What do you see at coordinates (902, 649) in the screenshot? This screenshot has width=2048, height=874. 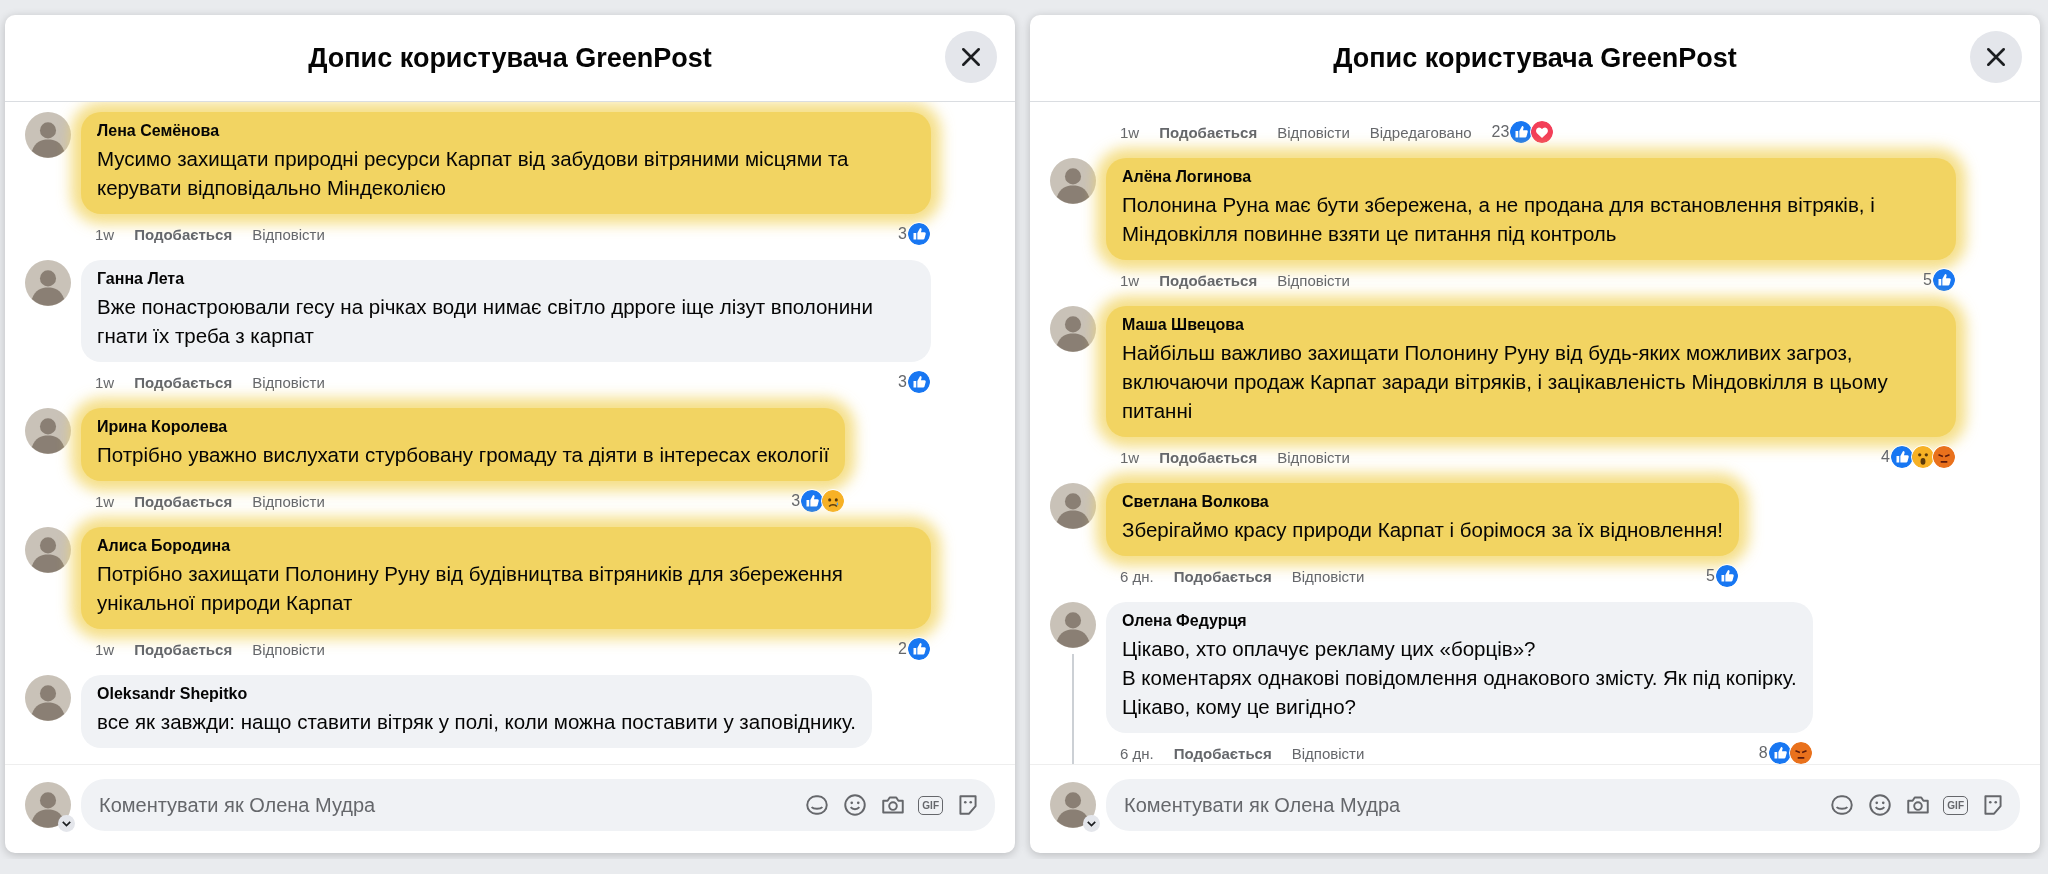 I see `reaction-count: 2` at bounding box center [902, 649].